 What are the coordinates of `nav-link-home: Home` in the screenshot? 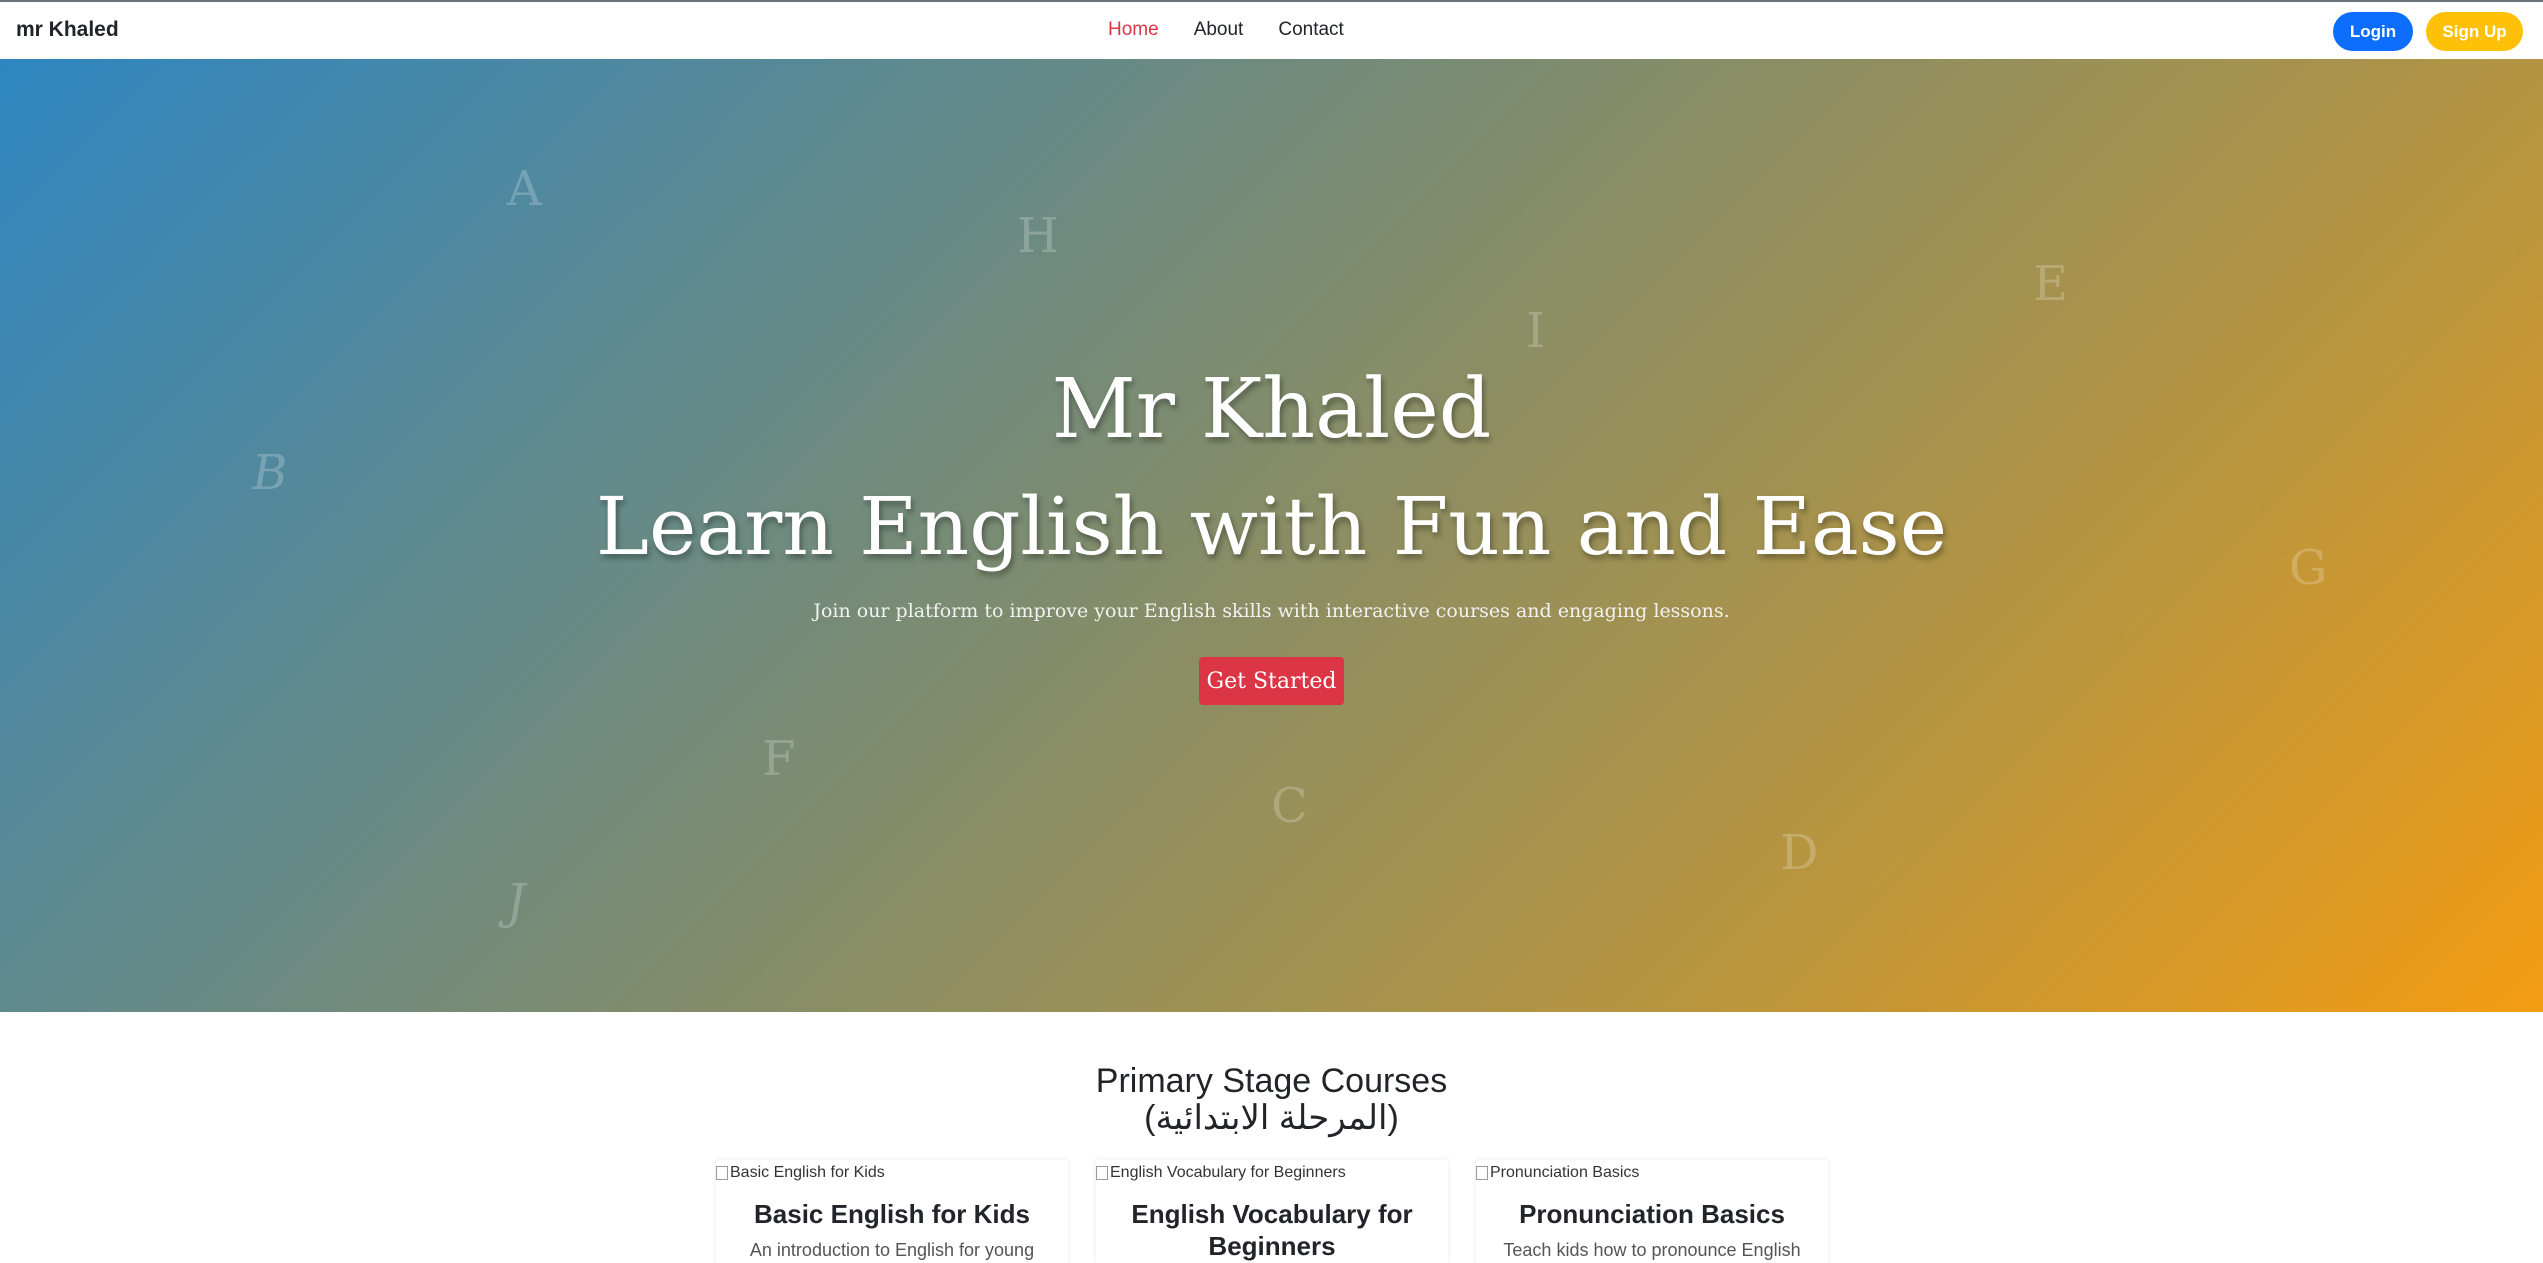 It's located at (1133, 30).